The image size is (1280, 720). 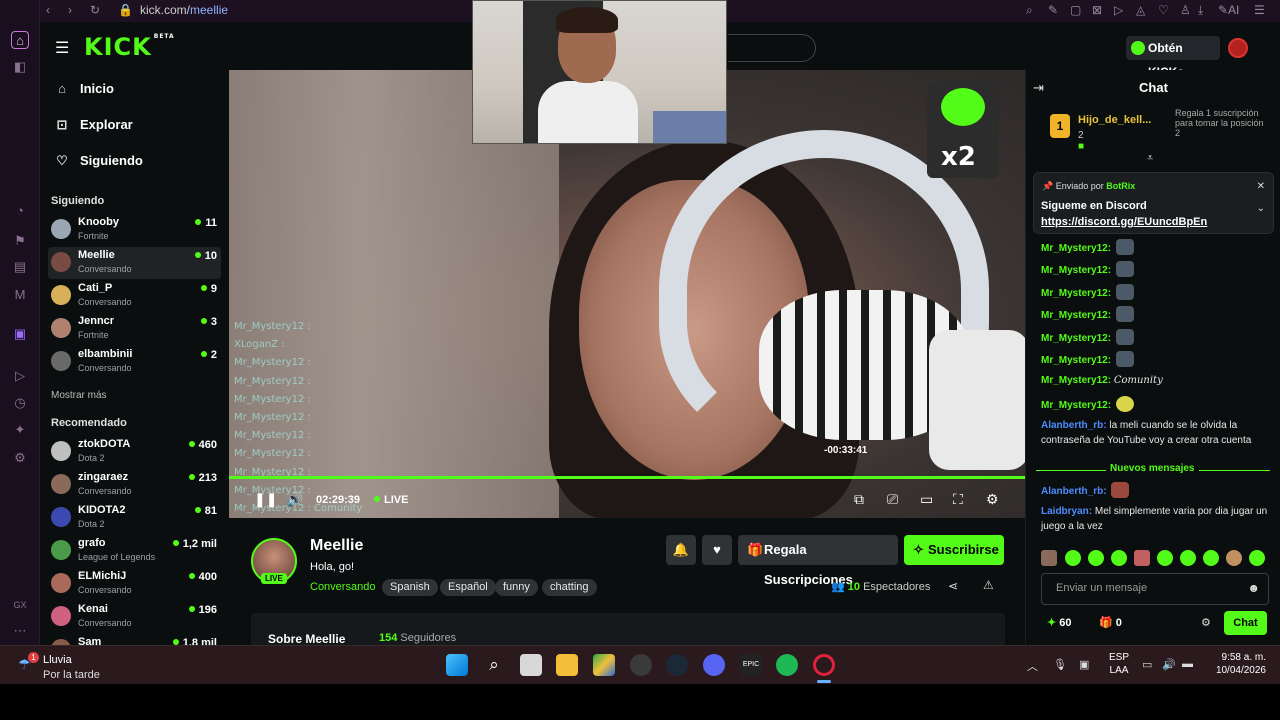 What do you see at coordinates (1097, 10) in the screenshot?
I see `adblock-icon: ⊠` at bounding box center [1097, 10].